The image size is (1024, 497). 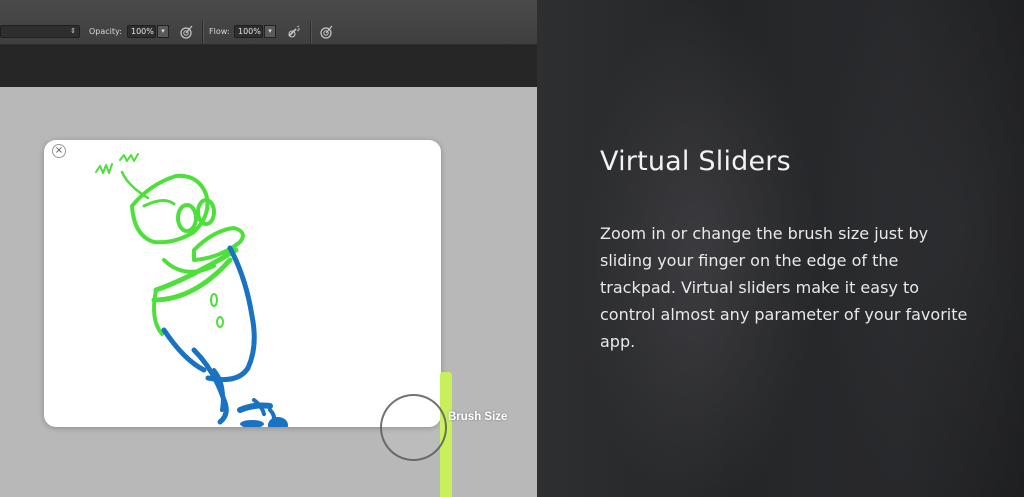 I want to click on opacity-dropdown: ▾, so click(x=163, y=31).